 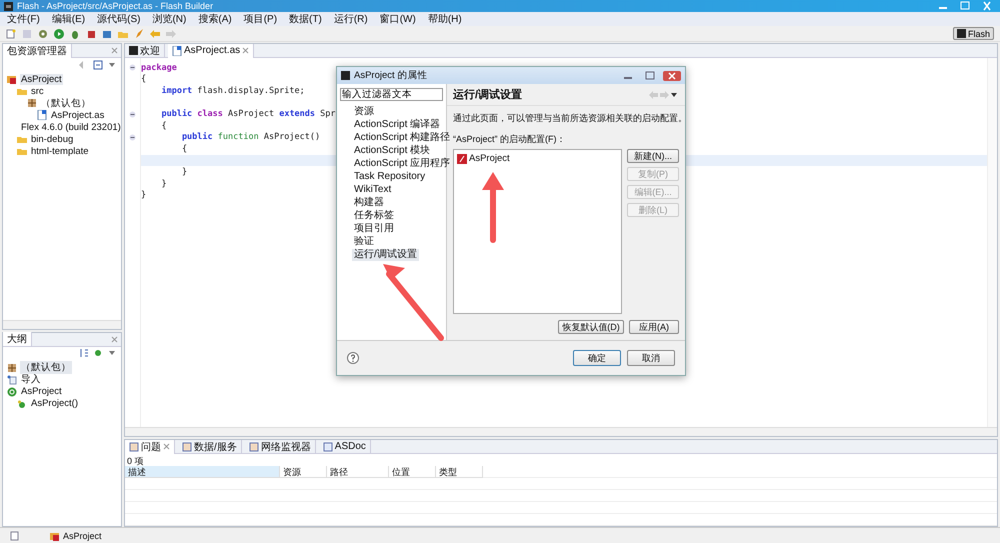 What do you see at coordinates (402, 164) in the screenshot?
I see `nav-item: ActionScript 应用程序` at bounding box center [402, 164].